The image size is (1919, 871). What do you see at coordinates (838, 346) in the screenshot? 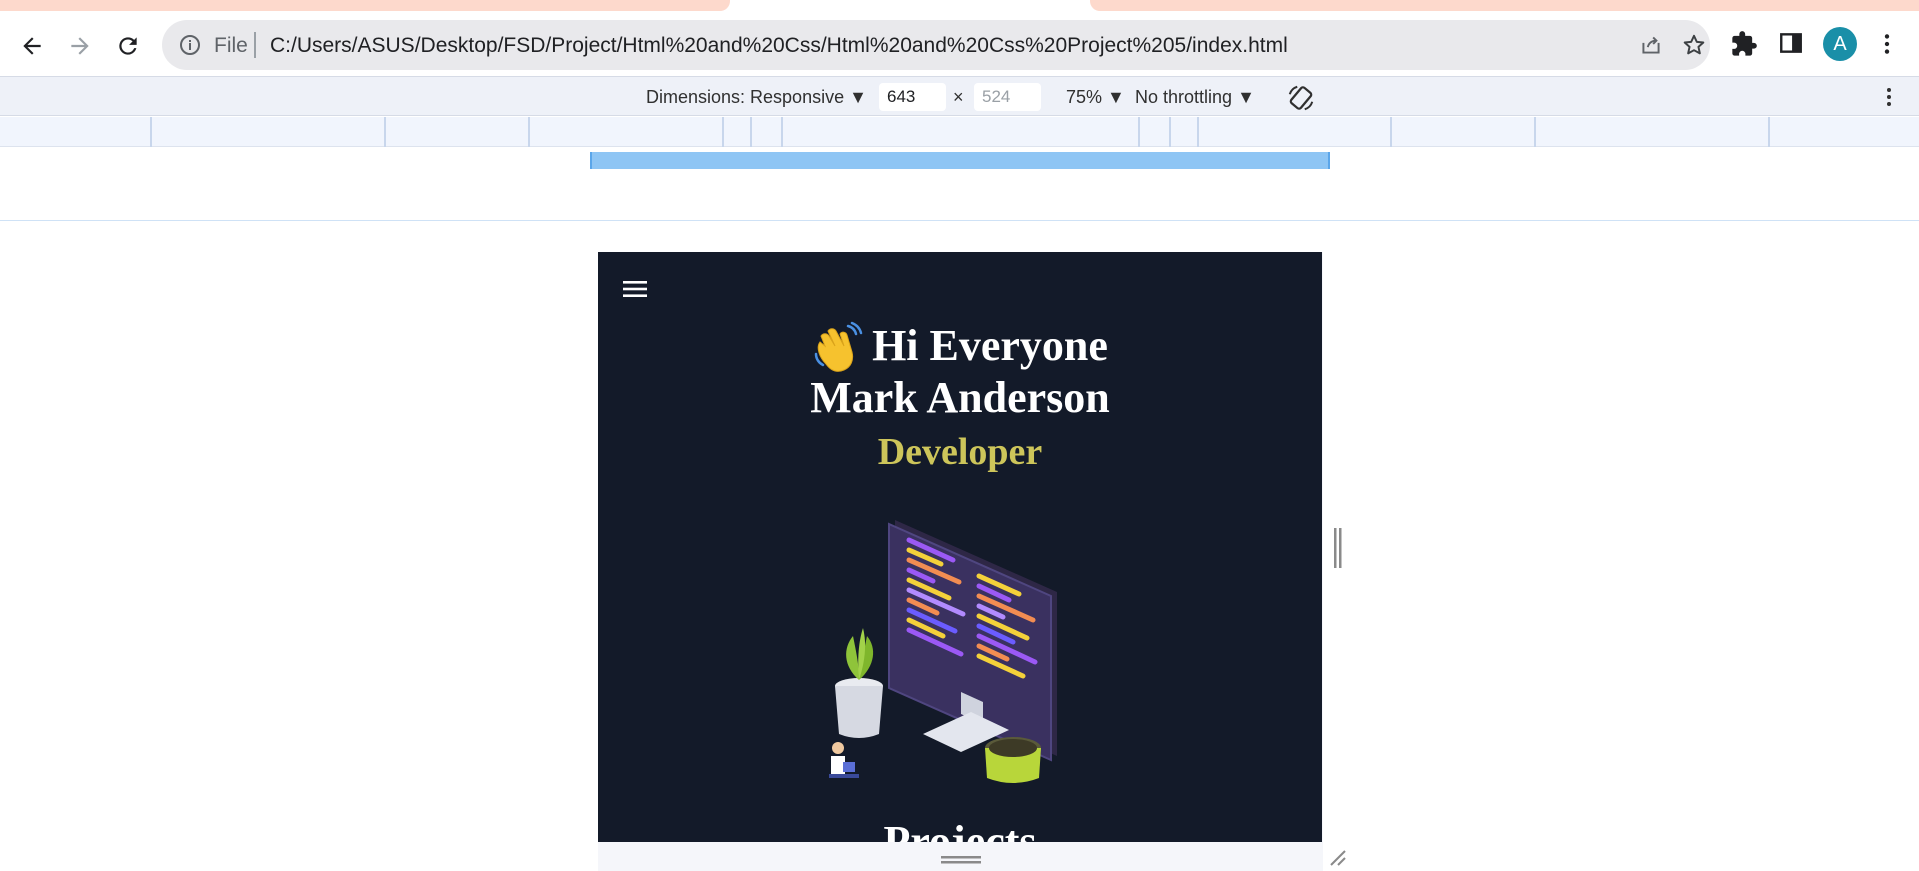
I see `wave-emoji-icon` at bounding box center [838, 346].